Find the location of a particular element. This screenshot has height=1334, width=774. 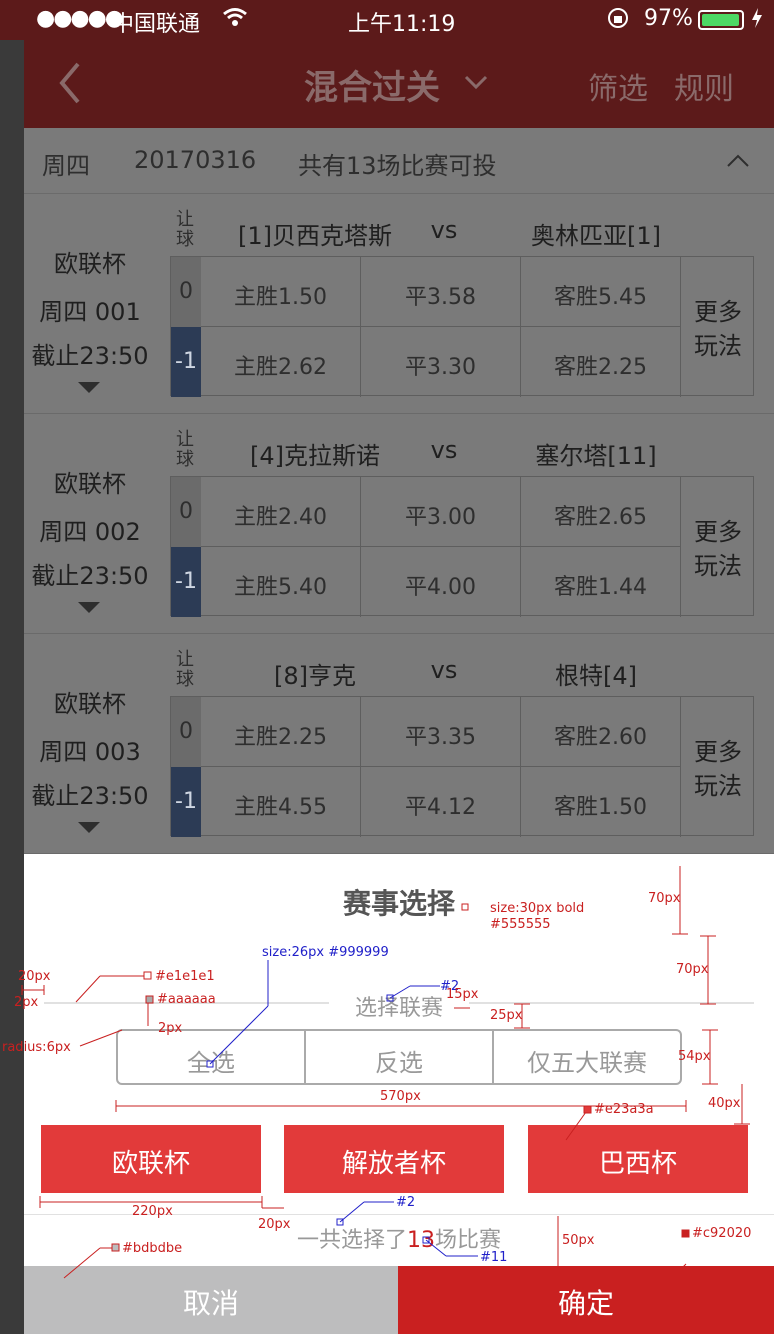

annotation-cancel-color: #bdbdbe is located at coordinates (152, 1248).